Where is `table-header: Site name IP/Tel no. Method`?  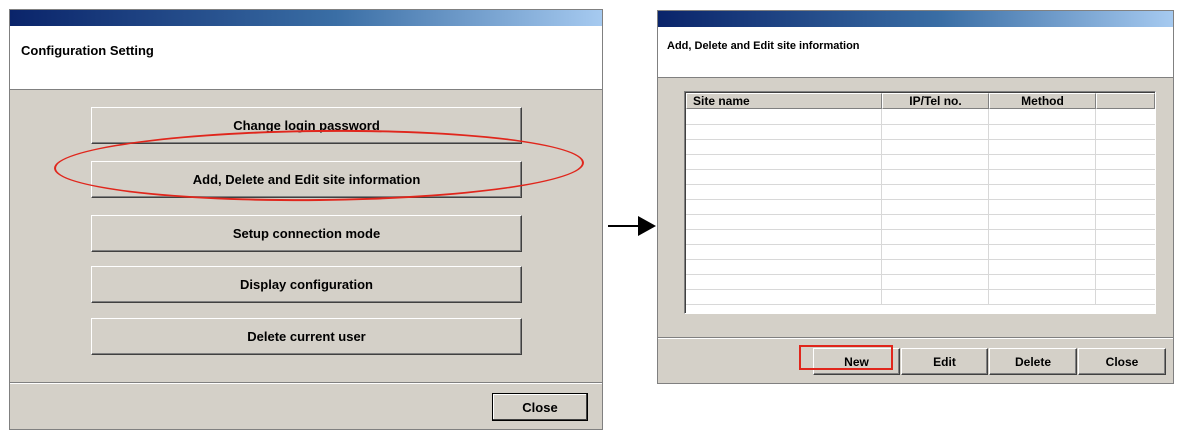 table-header: Site name IP/Tel no. Method is located at coordinates (920, 101).